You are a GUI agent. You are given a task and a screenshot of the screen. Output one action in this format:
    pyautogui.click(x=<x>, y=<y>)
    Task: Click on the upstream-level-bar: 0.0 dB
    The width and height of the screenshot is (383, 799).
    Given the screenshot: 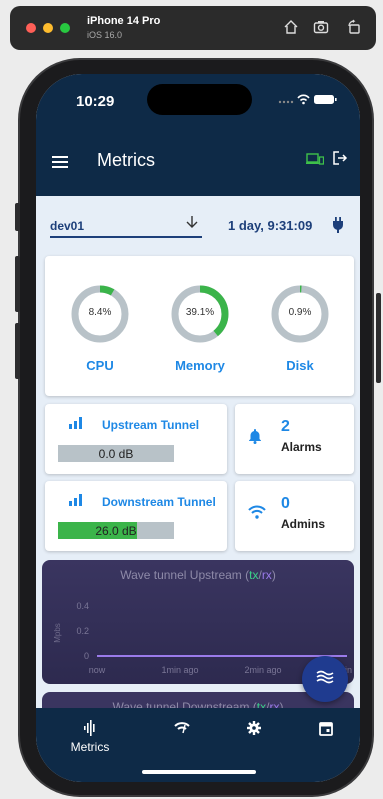 What is the action you would take?
    pyautogui.click(x=116, y=453)
    